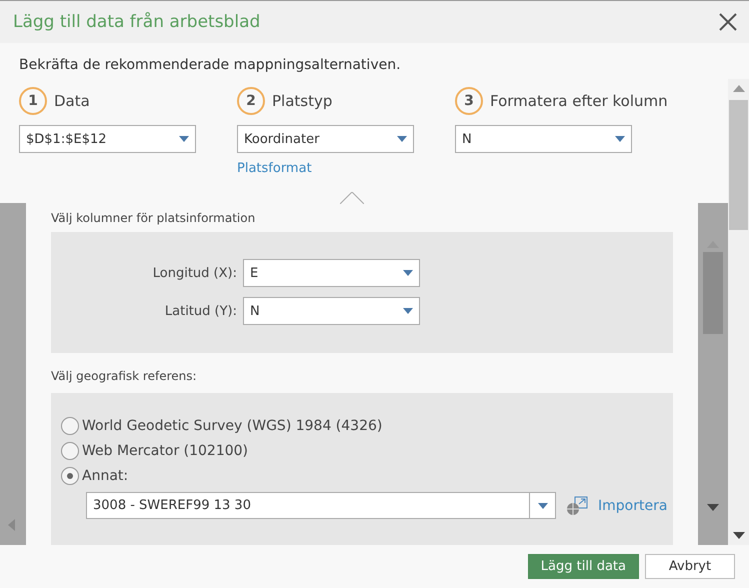  What do you see at coordinates (321, 505) in the screenshot?
I see `reference-combobox: 3008 - SWEREF99 13 30` at bounding box center [321, 505].